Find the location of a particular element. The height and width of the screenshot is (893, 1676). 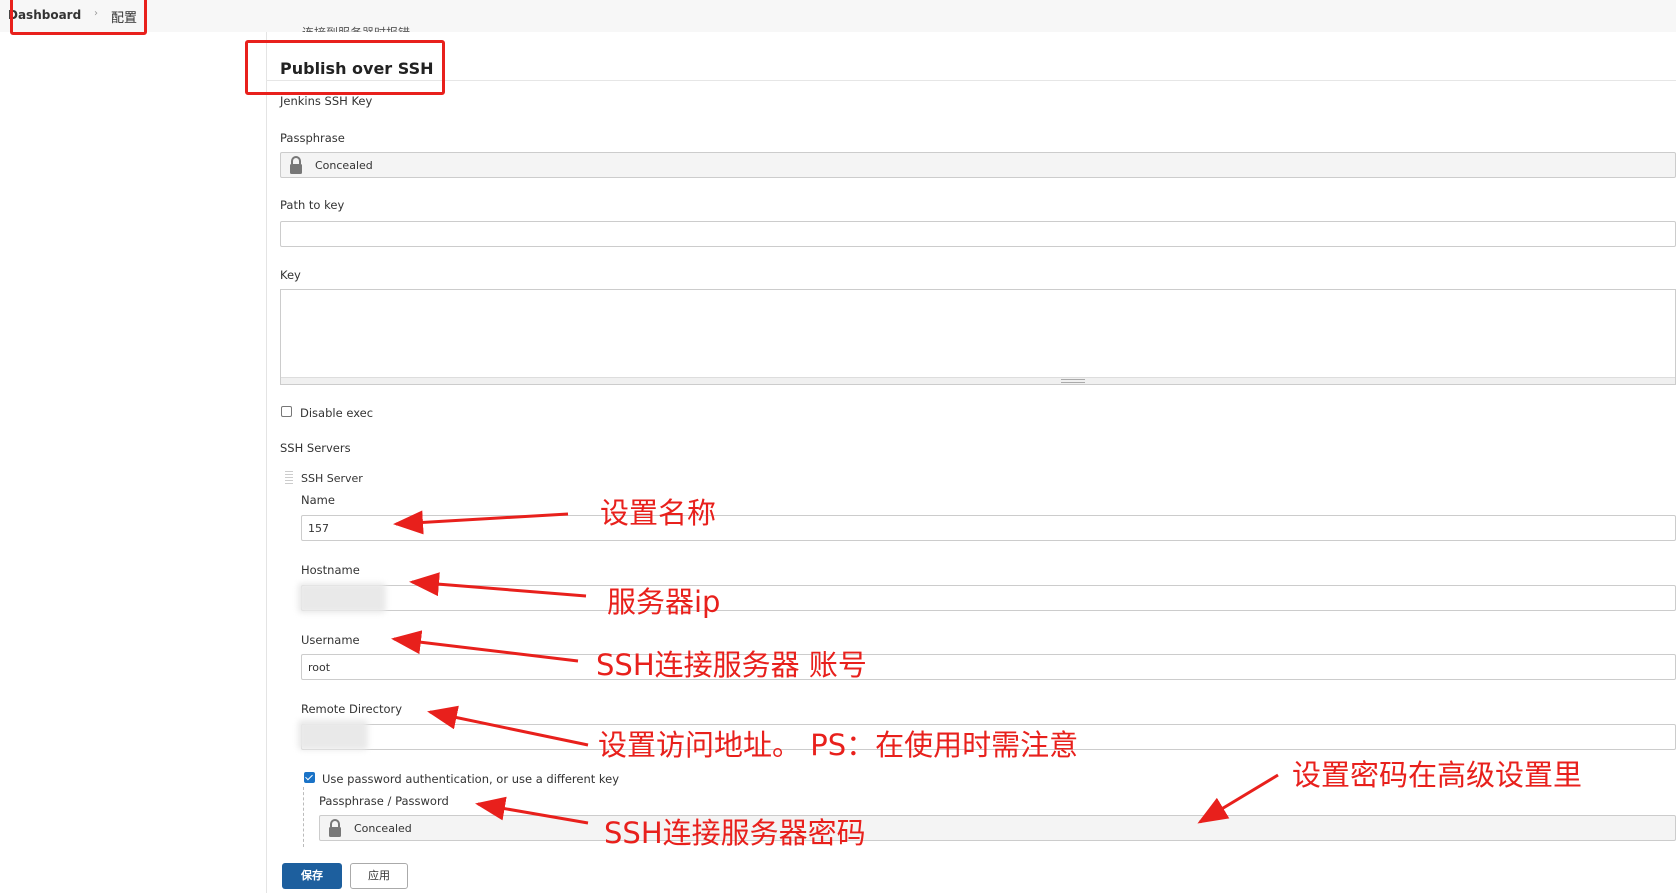

arrow-to-advanced is located at coordinates (1238, 798).